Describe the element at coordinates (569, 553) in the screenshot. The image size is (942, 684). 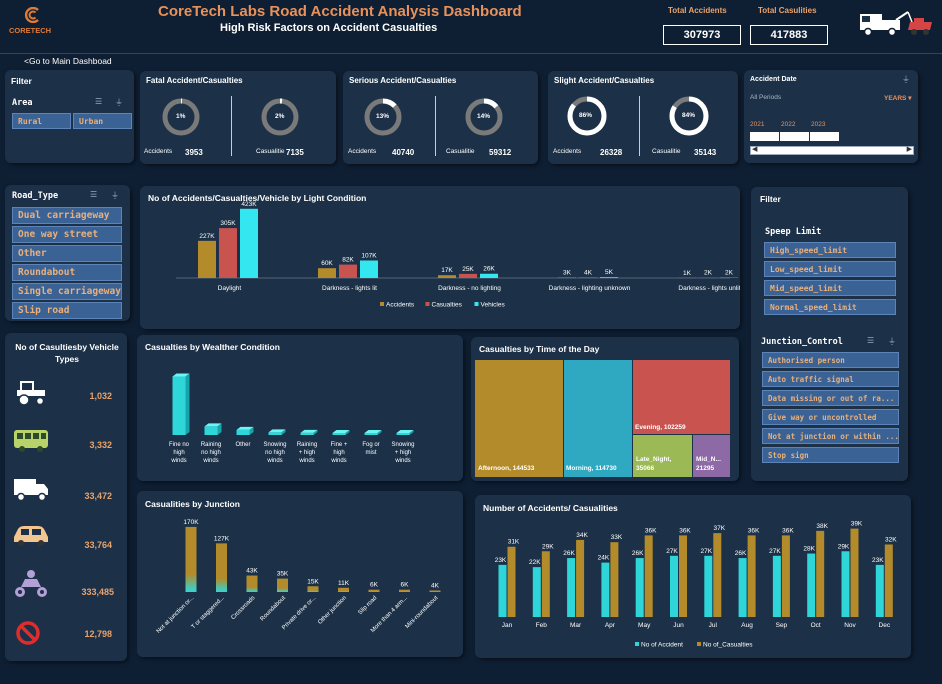
I see `monthly-bar-label: 26K` at that location.